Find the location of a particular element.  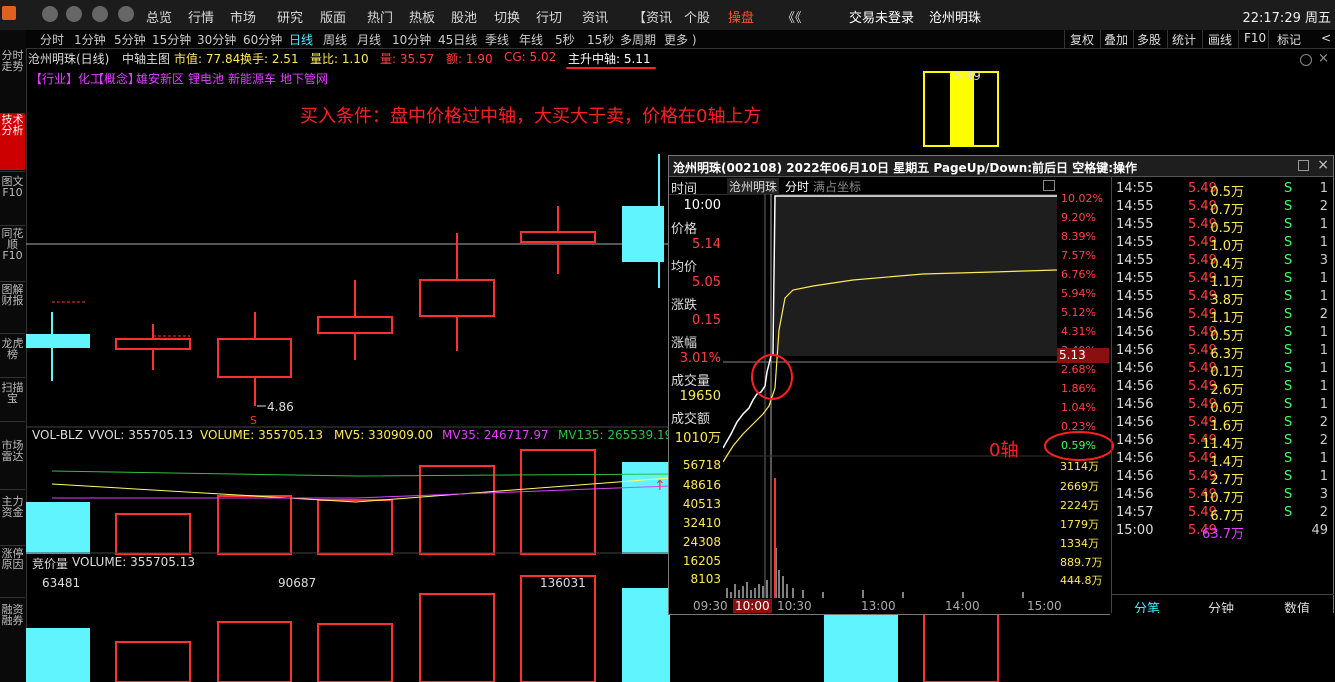

side-tab-report: 图解财报 is located at coordinates (12, 308).